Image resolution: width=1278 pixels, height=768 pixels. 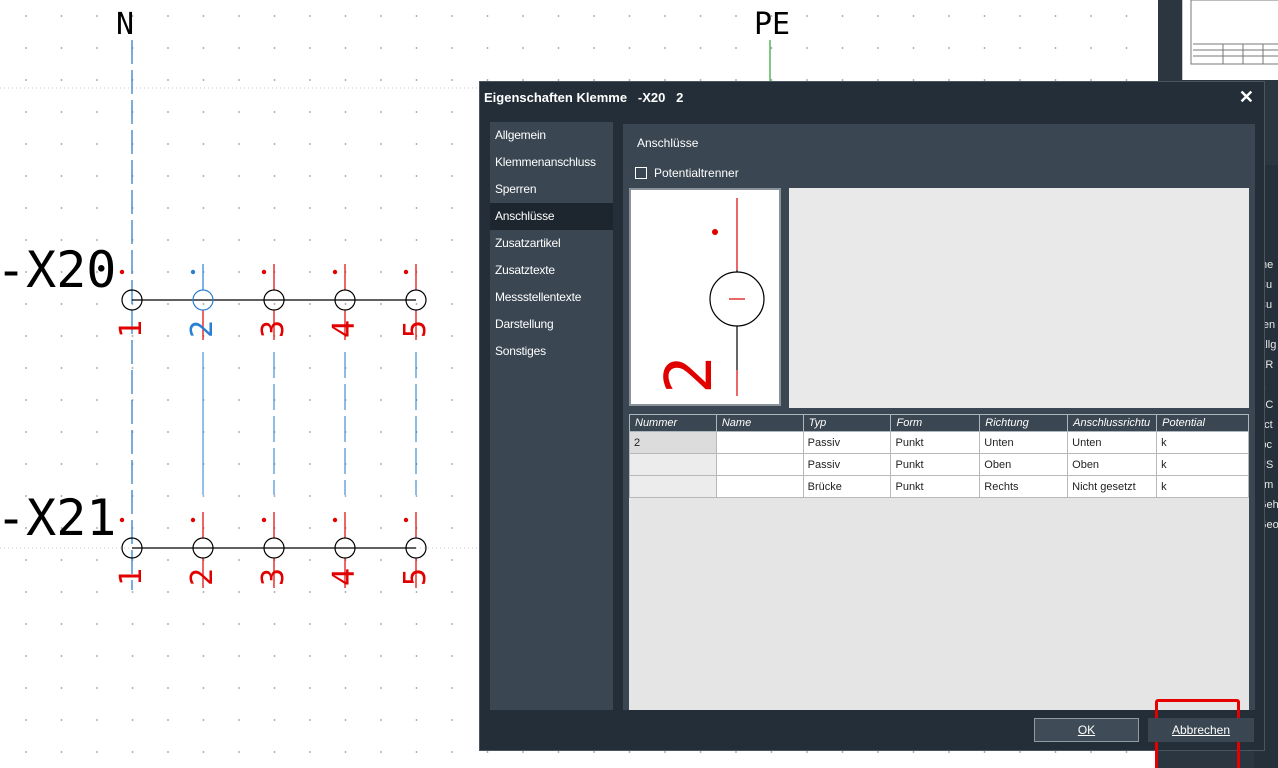 I want to click on nav-item: Anschlüsse, so click(x=551, y=216).